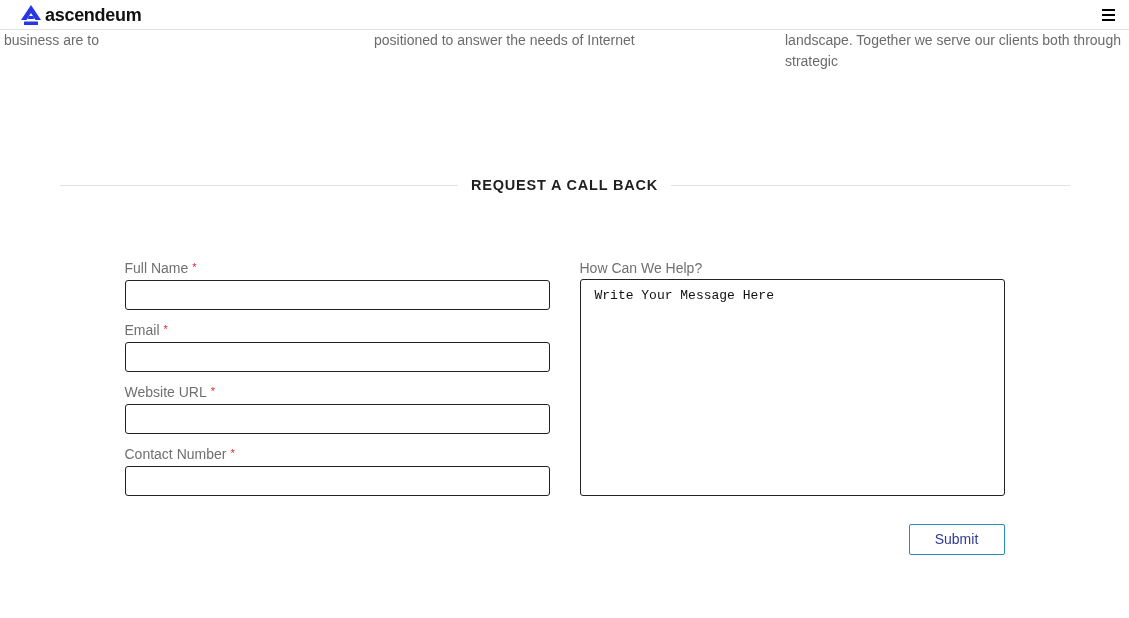 This screenshot has height=618, width=1129. What do you see at coordinates (956, 539) in the screenshot?
I see `submit-button: Submit` at bounding box center [956, 539].